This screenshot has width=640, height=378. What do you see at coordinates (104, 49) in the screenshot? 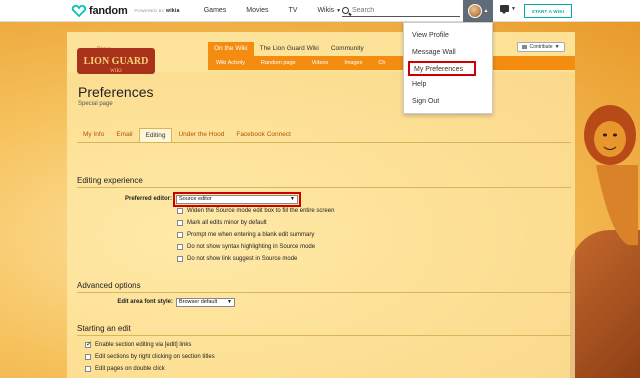
I see `svg-text: Disney` at bounding box center [104, 49].